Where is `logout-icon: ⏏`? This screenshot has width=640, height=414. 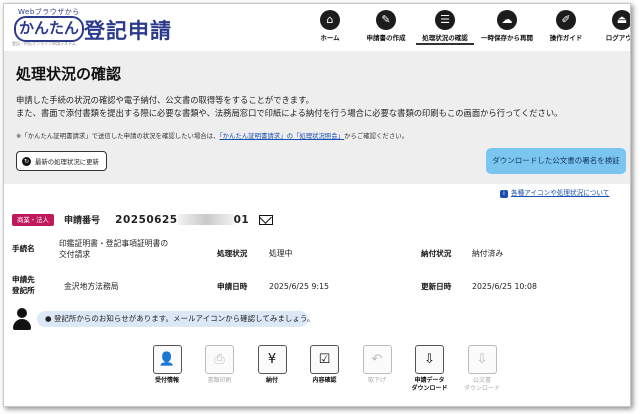 logout-icon: ⏏ is located at coordinates (621, 20).